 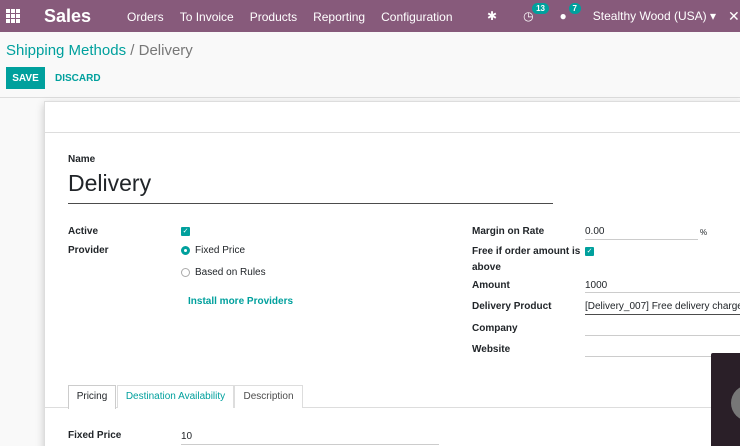 What do you see at coordinates (734, 16) in the screenshot?
I see `close-icon: ✕` at bounding box center [734, 16].